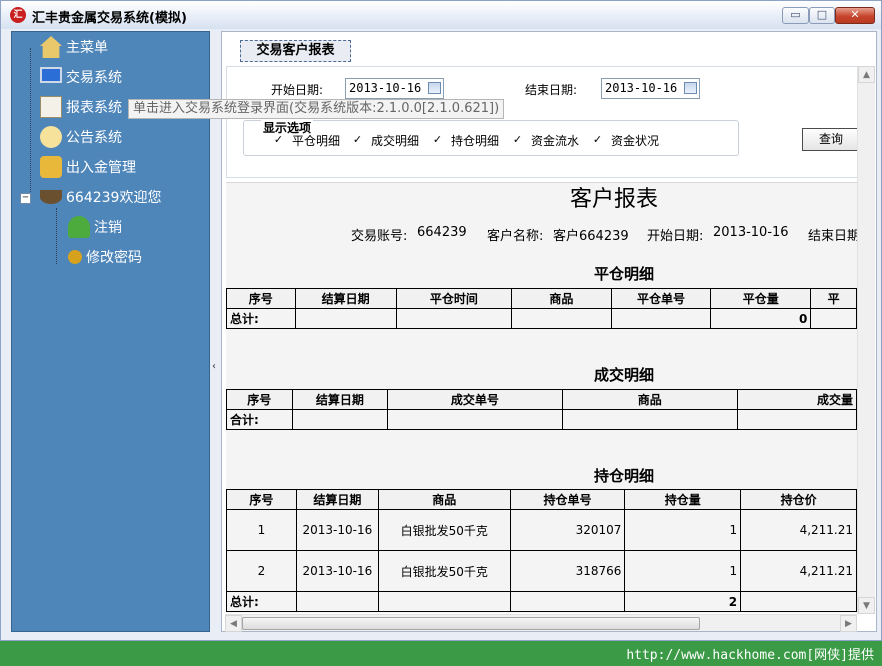 The image size is (882, 666). What do you see at coordinates (81, 77) in the screenshot?
I see `sidebar-item-trading-system: 交易系统` at bounding box center [81, 77].